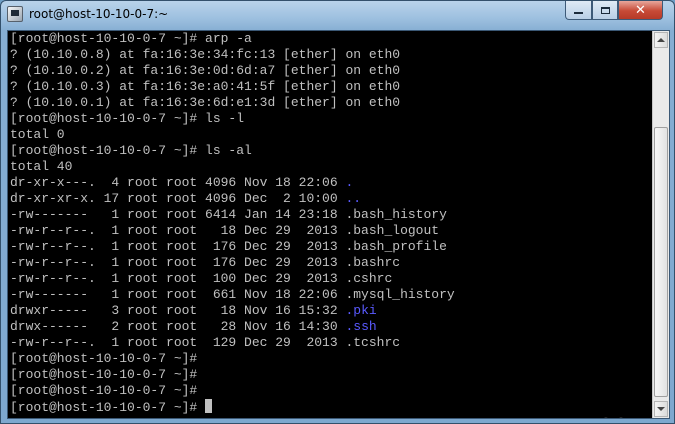  I want to click on arrow-up-icon, so click(661, 40).